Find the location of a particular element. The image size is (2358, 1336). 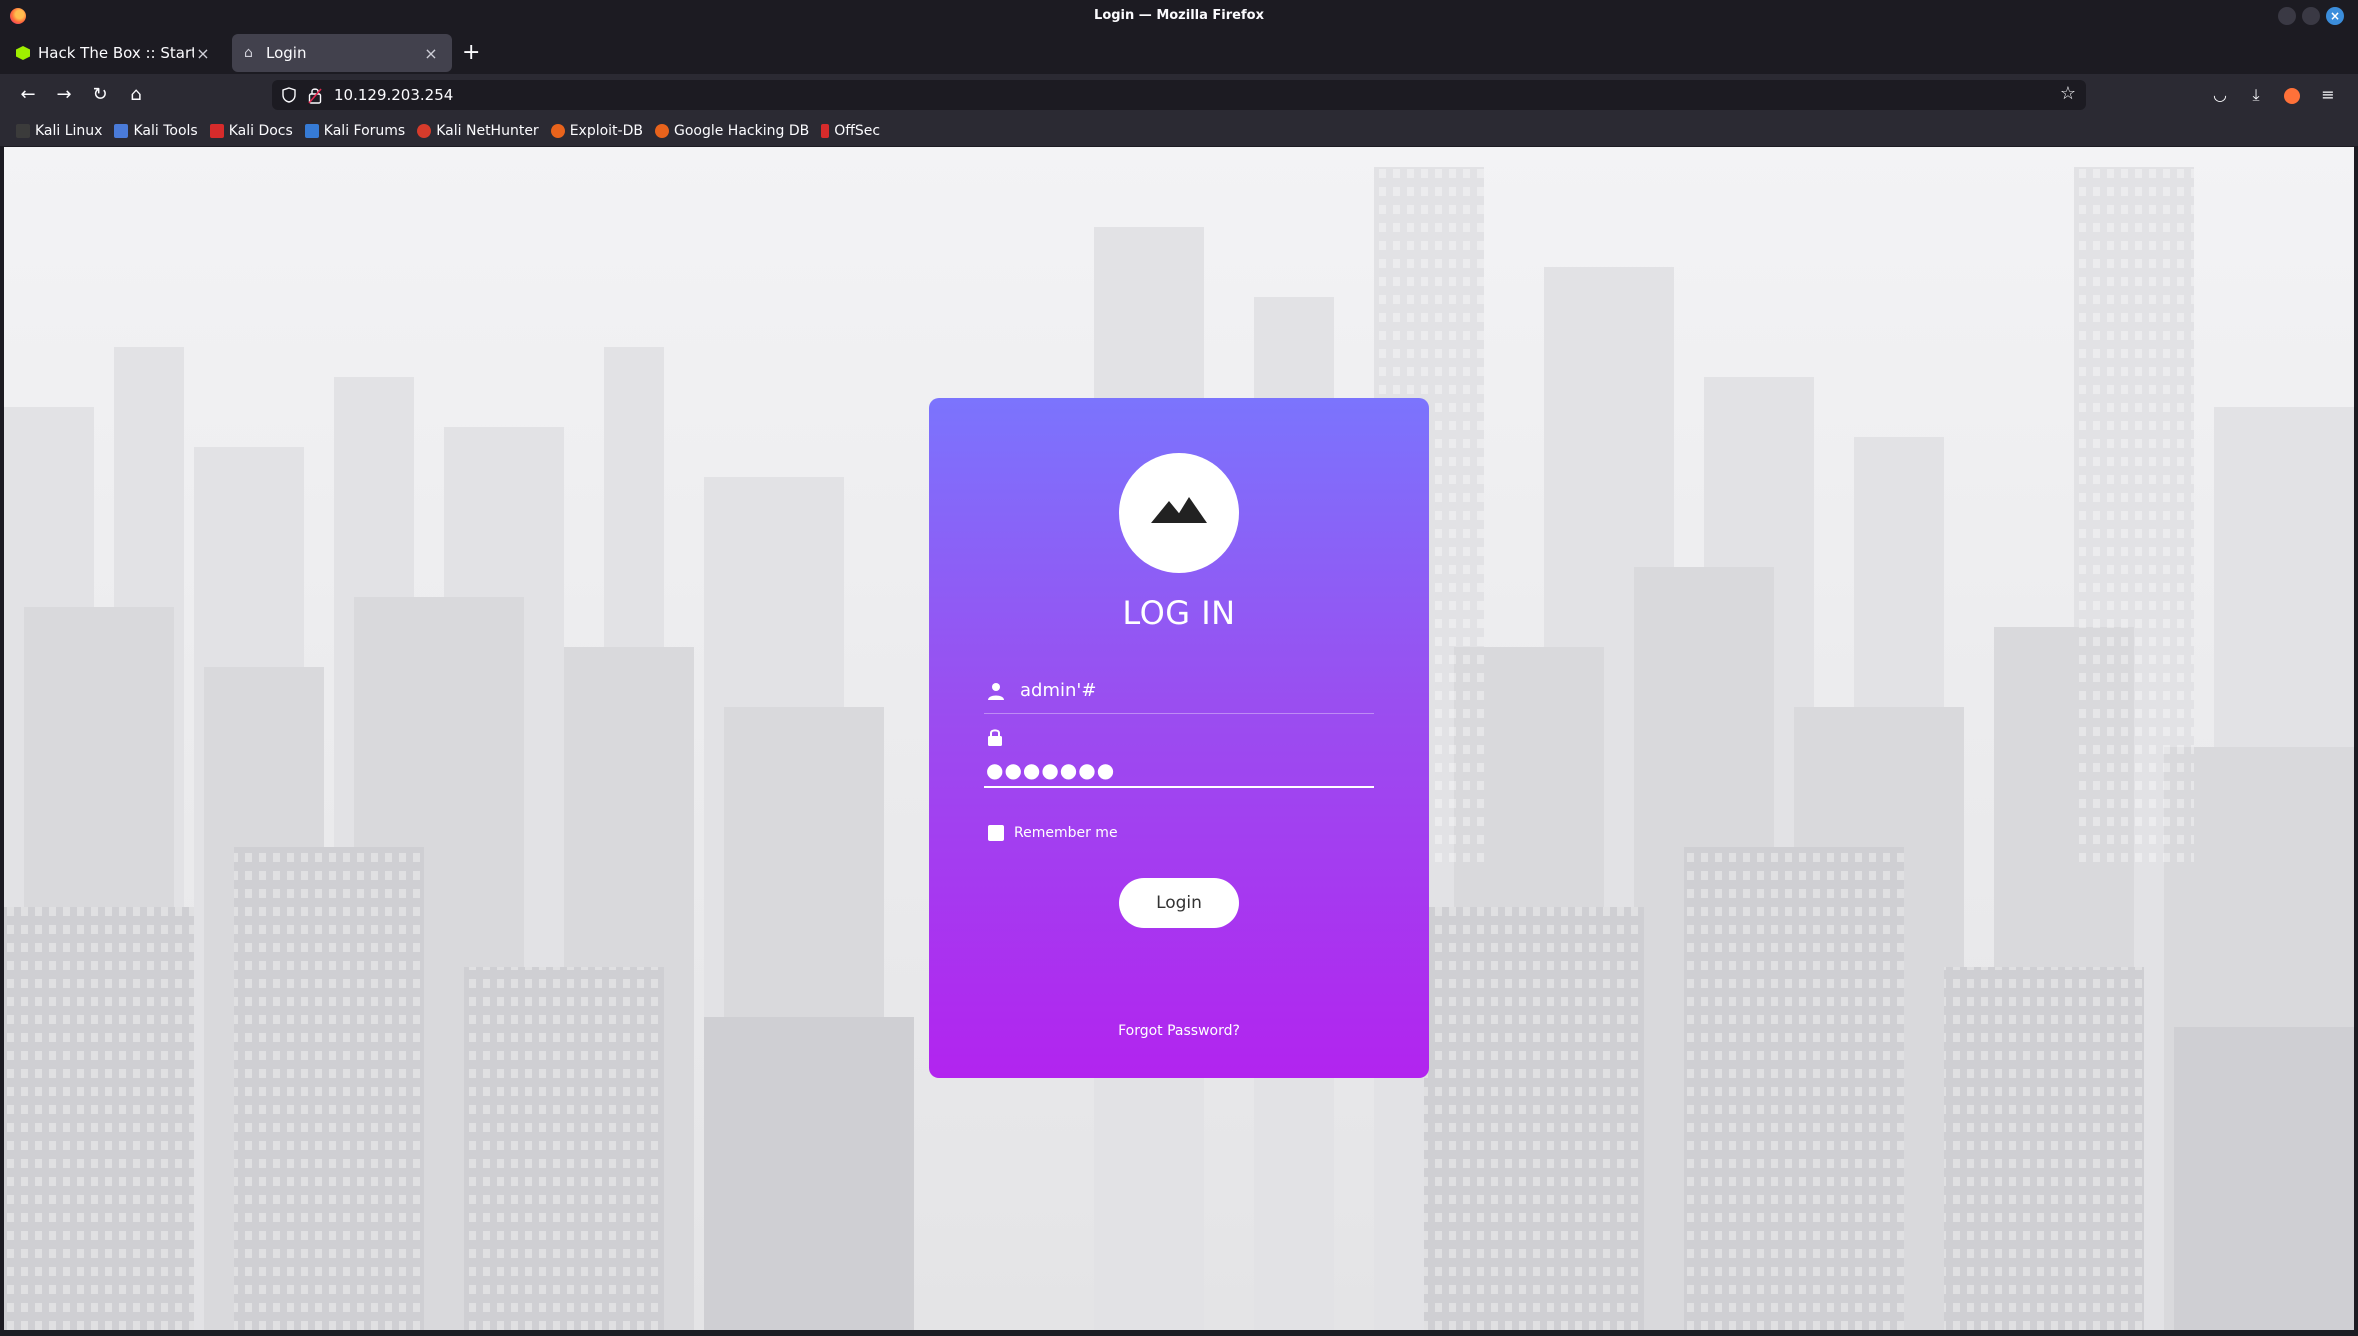

window-title: Login — Mozilla Firefox is located at coordinates (1179, 15).